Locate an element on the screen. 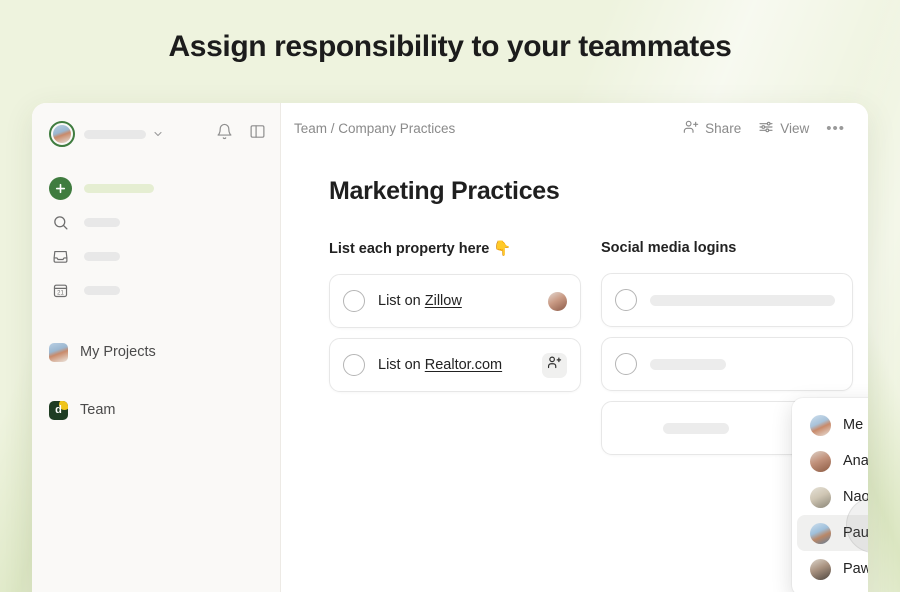 The height and width of the screenshot is (592, 900). page-headline: Assign responsibility to your teammates is located at coordinates (450, 46).